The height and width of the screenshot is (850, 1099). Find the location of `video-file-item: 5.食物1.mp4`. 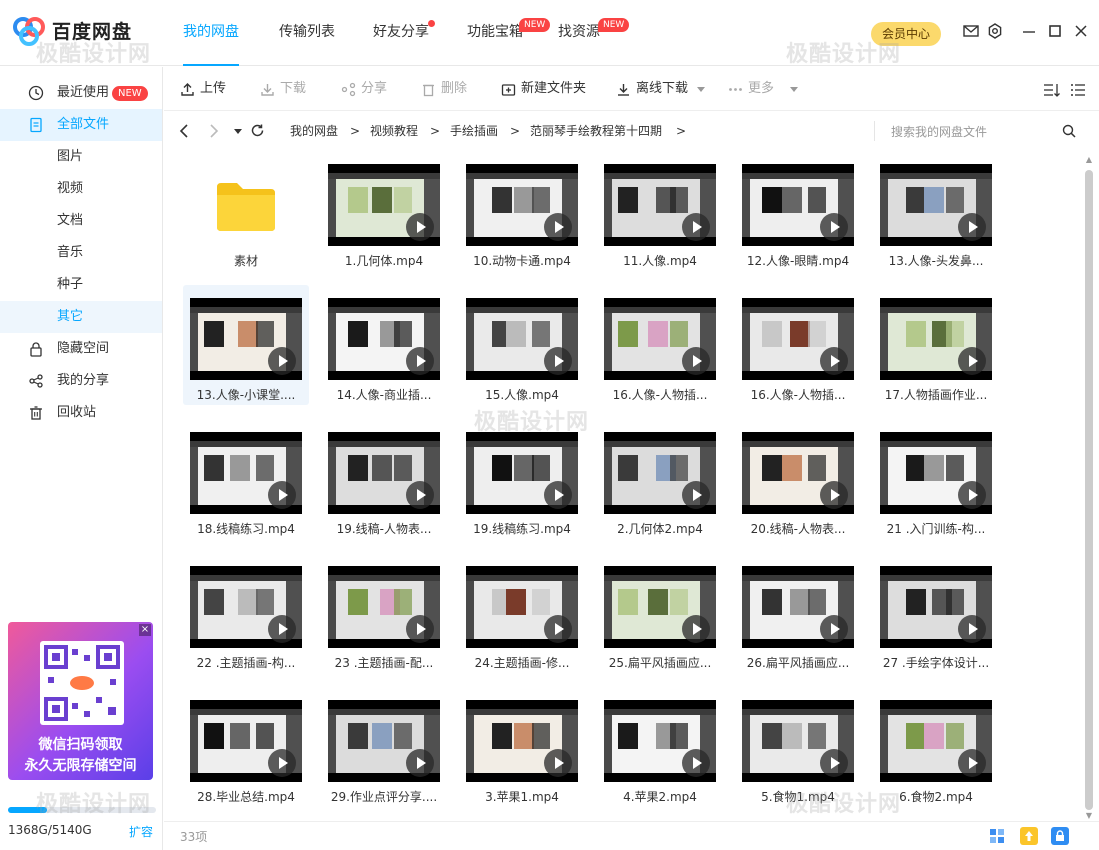

video-file-item: 5.食物1.mp4 is located at coordinates (798, 747).